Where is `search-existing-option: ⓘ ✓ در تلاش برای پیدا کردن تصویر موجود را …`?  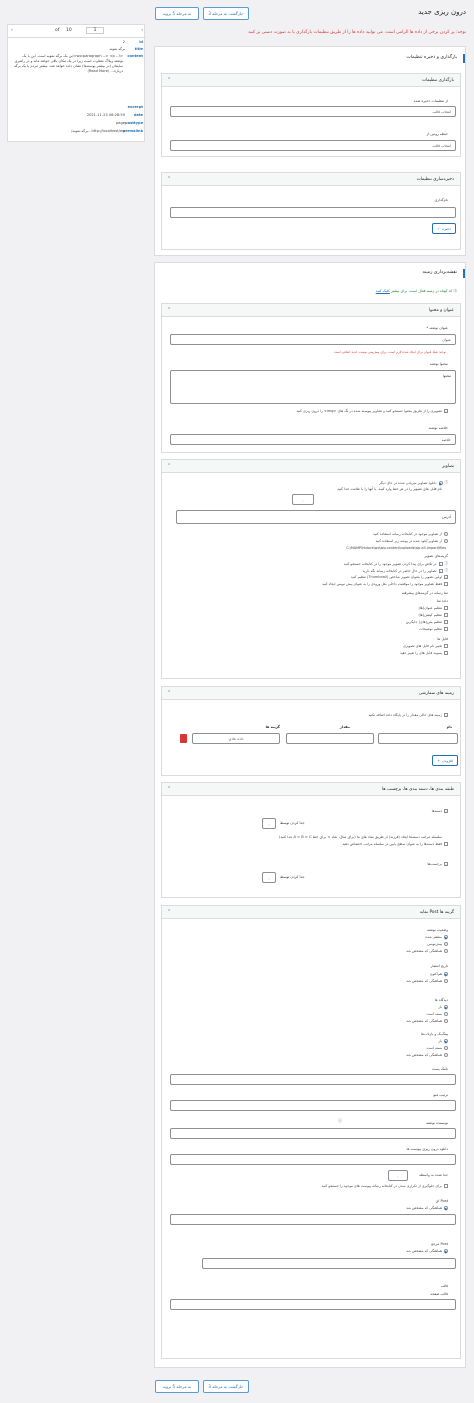
search-existing-option: ⓘ ✓ در تلاش برای پیدا کردن تصویر موجود را … is located at coordinates (396, 564).